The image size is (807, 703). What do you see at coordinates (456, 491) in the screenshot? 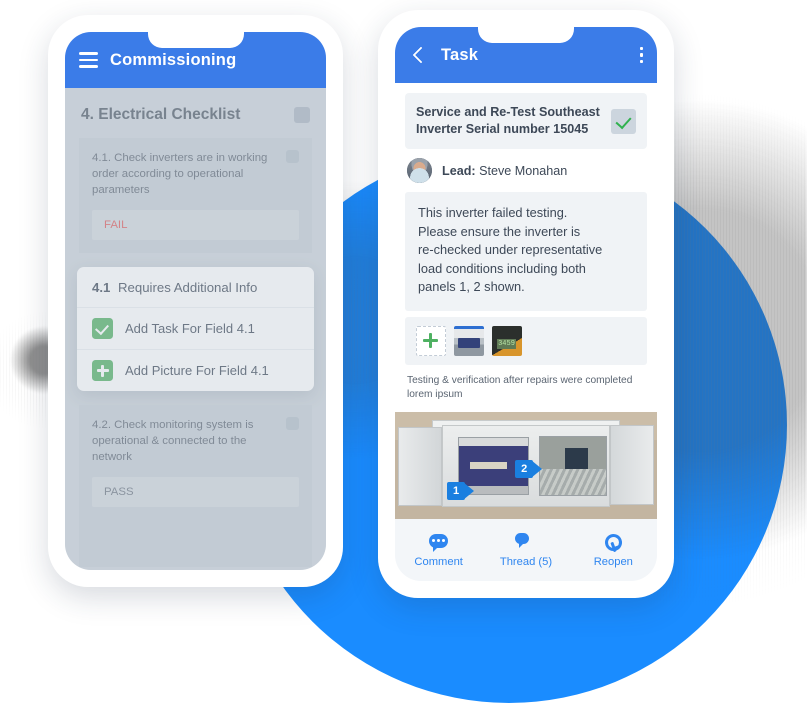
I see `photo-marker-1-number: 1` at bounding box center [456, 491].